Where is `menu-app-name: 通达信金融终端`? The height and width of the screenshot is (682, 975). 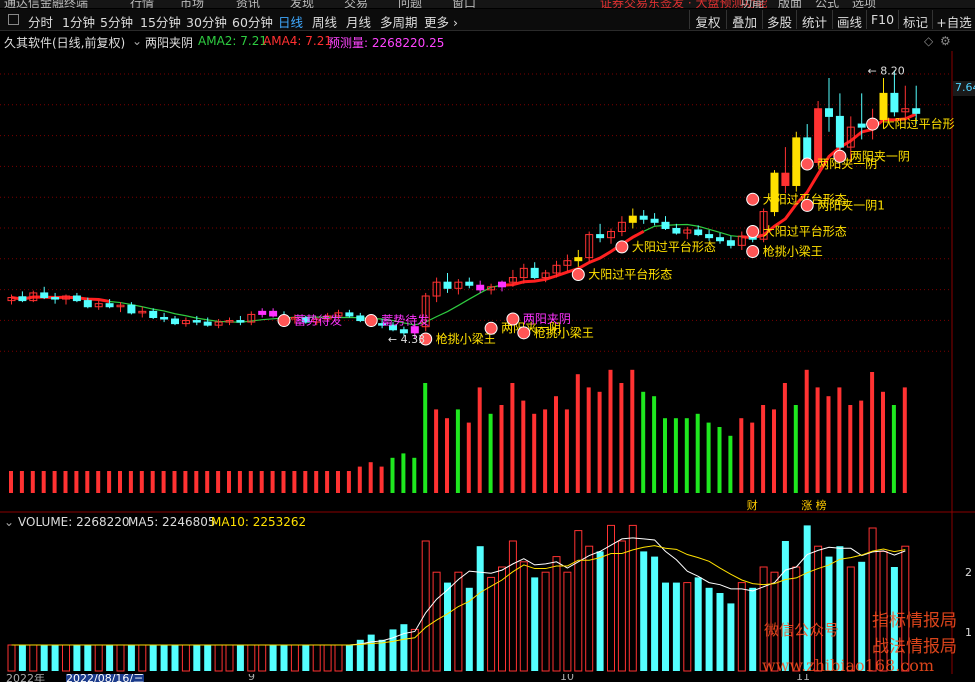 menu-app-name: 通达信金融终端 is located at coordinates (46, 4).